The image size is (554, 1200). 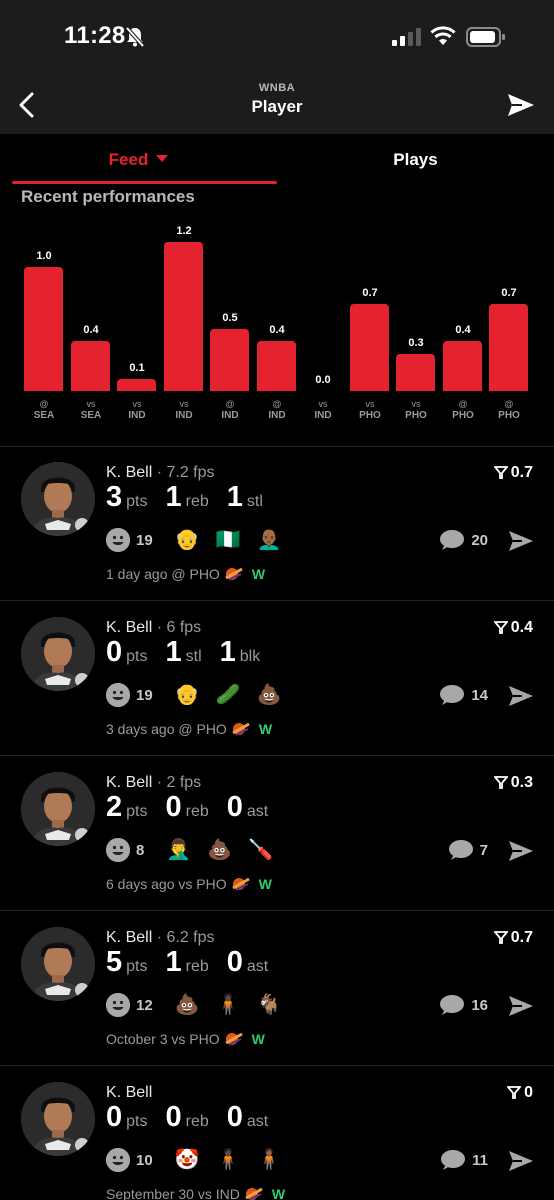 I want to click on reaction-emoji: 👨🏾‍🦲, so click(x=269, y=540).